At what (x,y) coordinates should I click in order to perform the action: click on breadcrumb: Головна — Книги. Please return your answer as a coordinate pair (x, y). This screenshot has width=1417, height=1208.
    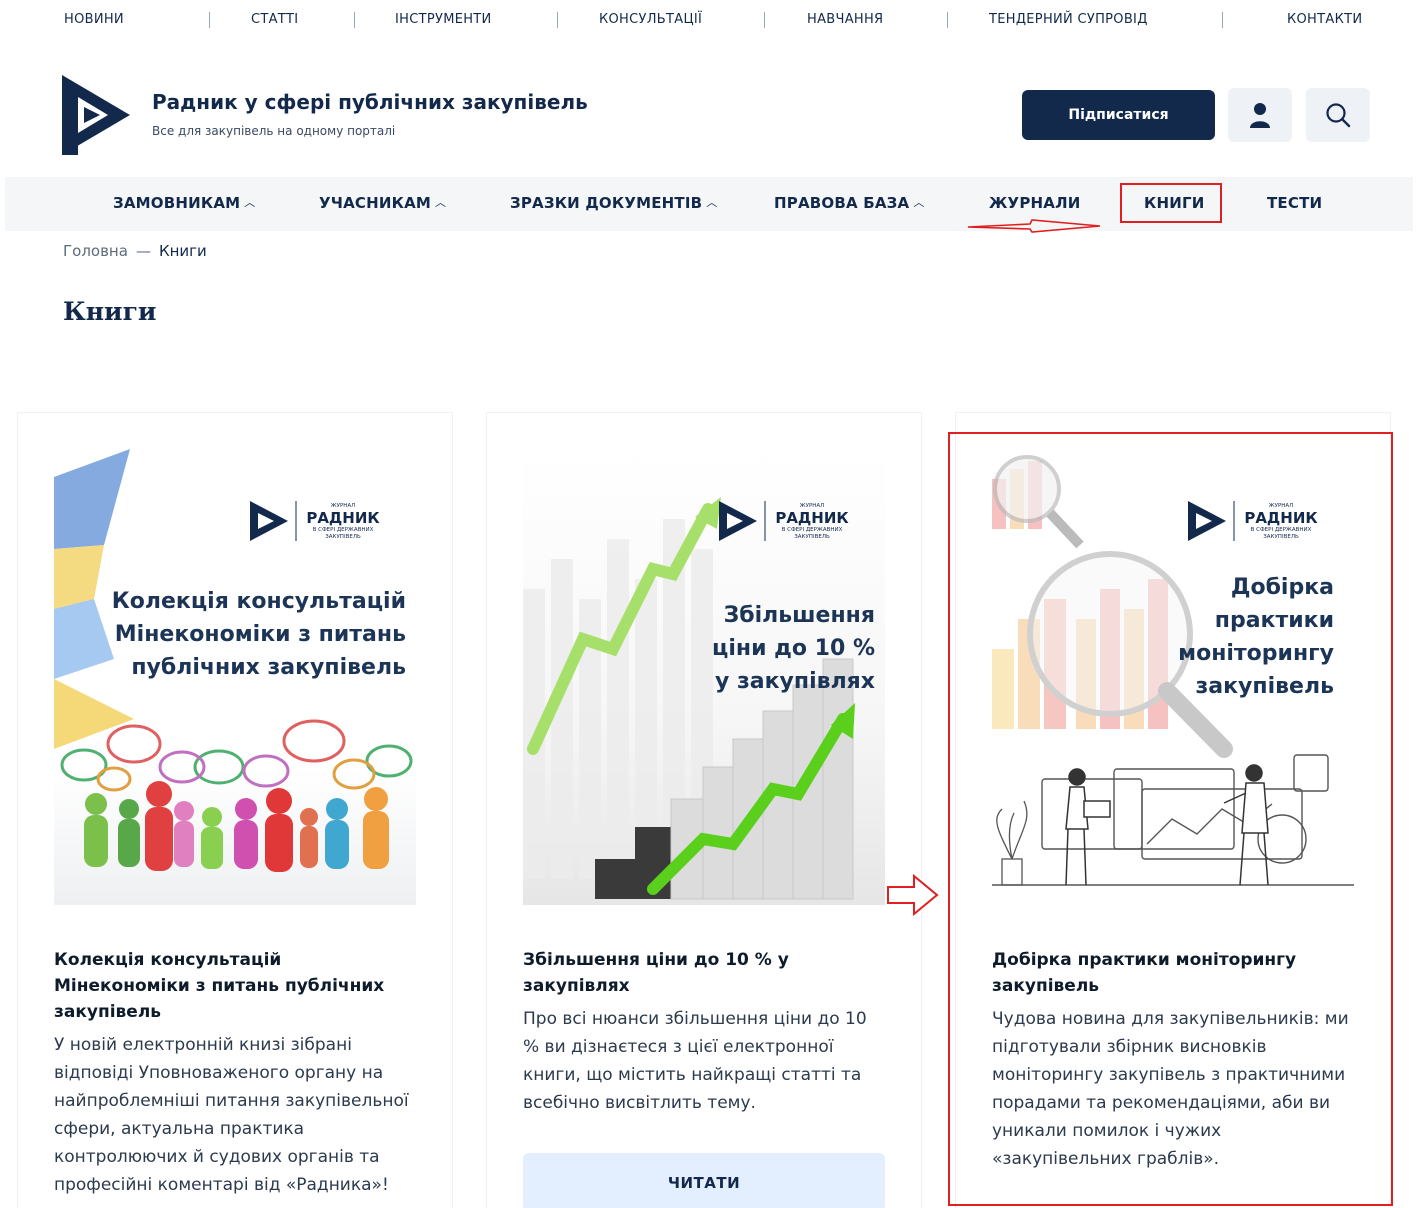
    Looking at the image, I should click on (135, 251).